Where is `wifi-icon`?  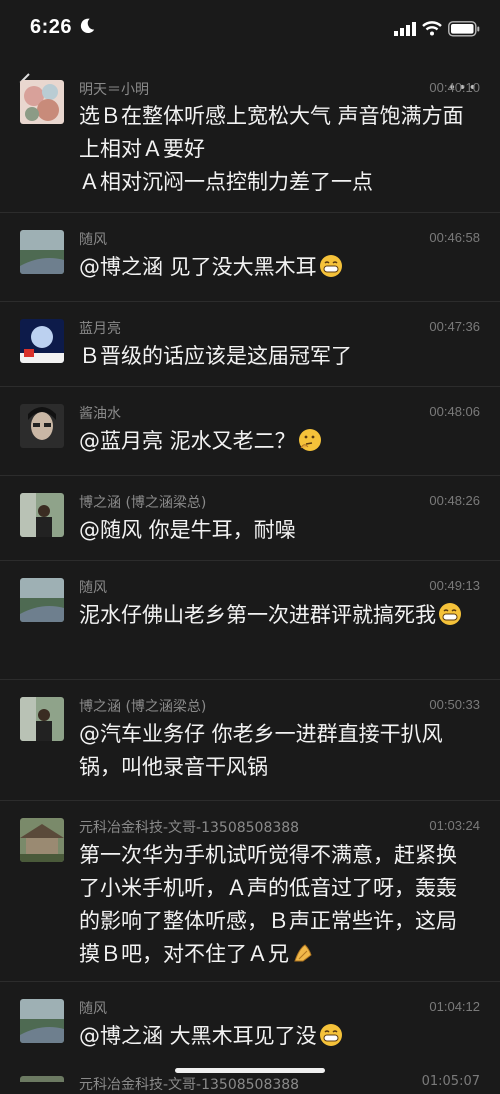 wifi-icon is located at coordinates (432, 28).